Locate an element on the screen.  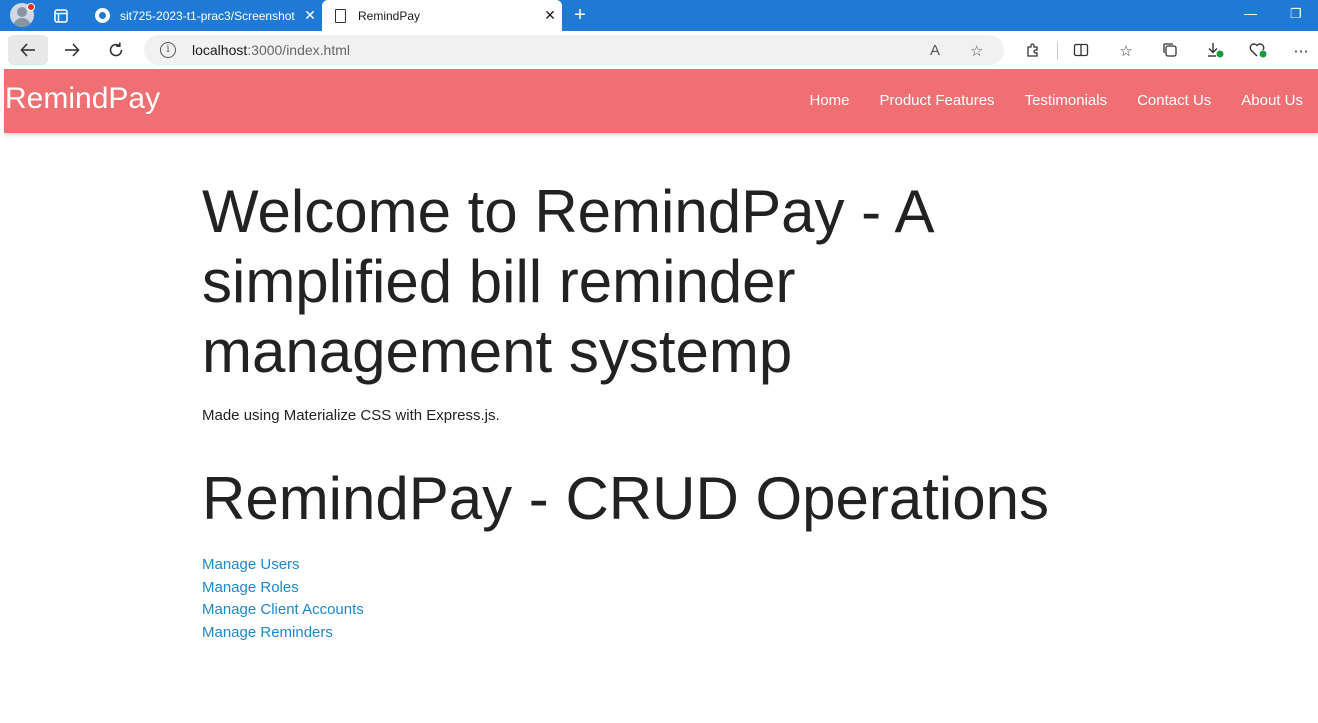
favorites-icon: ☆ is located at coordinates (1126, 51).